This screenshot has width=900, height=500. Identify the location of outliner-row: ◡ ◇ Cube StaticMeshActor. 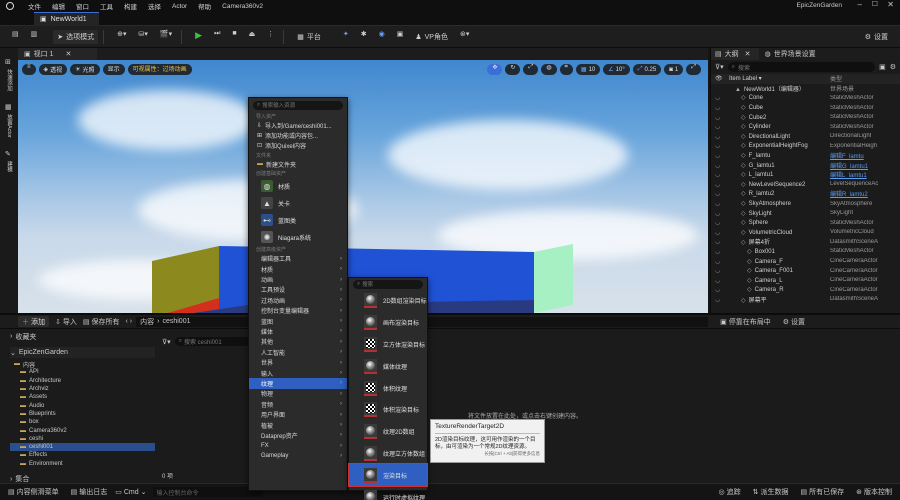
(805, 108).